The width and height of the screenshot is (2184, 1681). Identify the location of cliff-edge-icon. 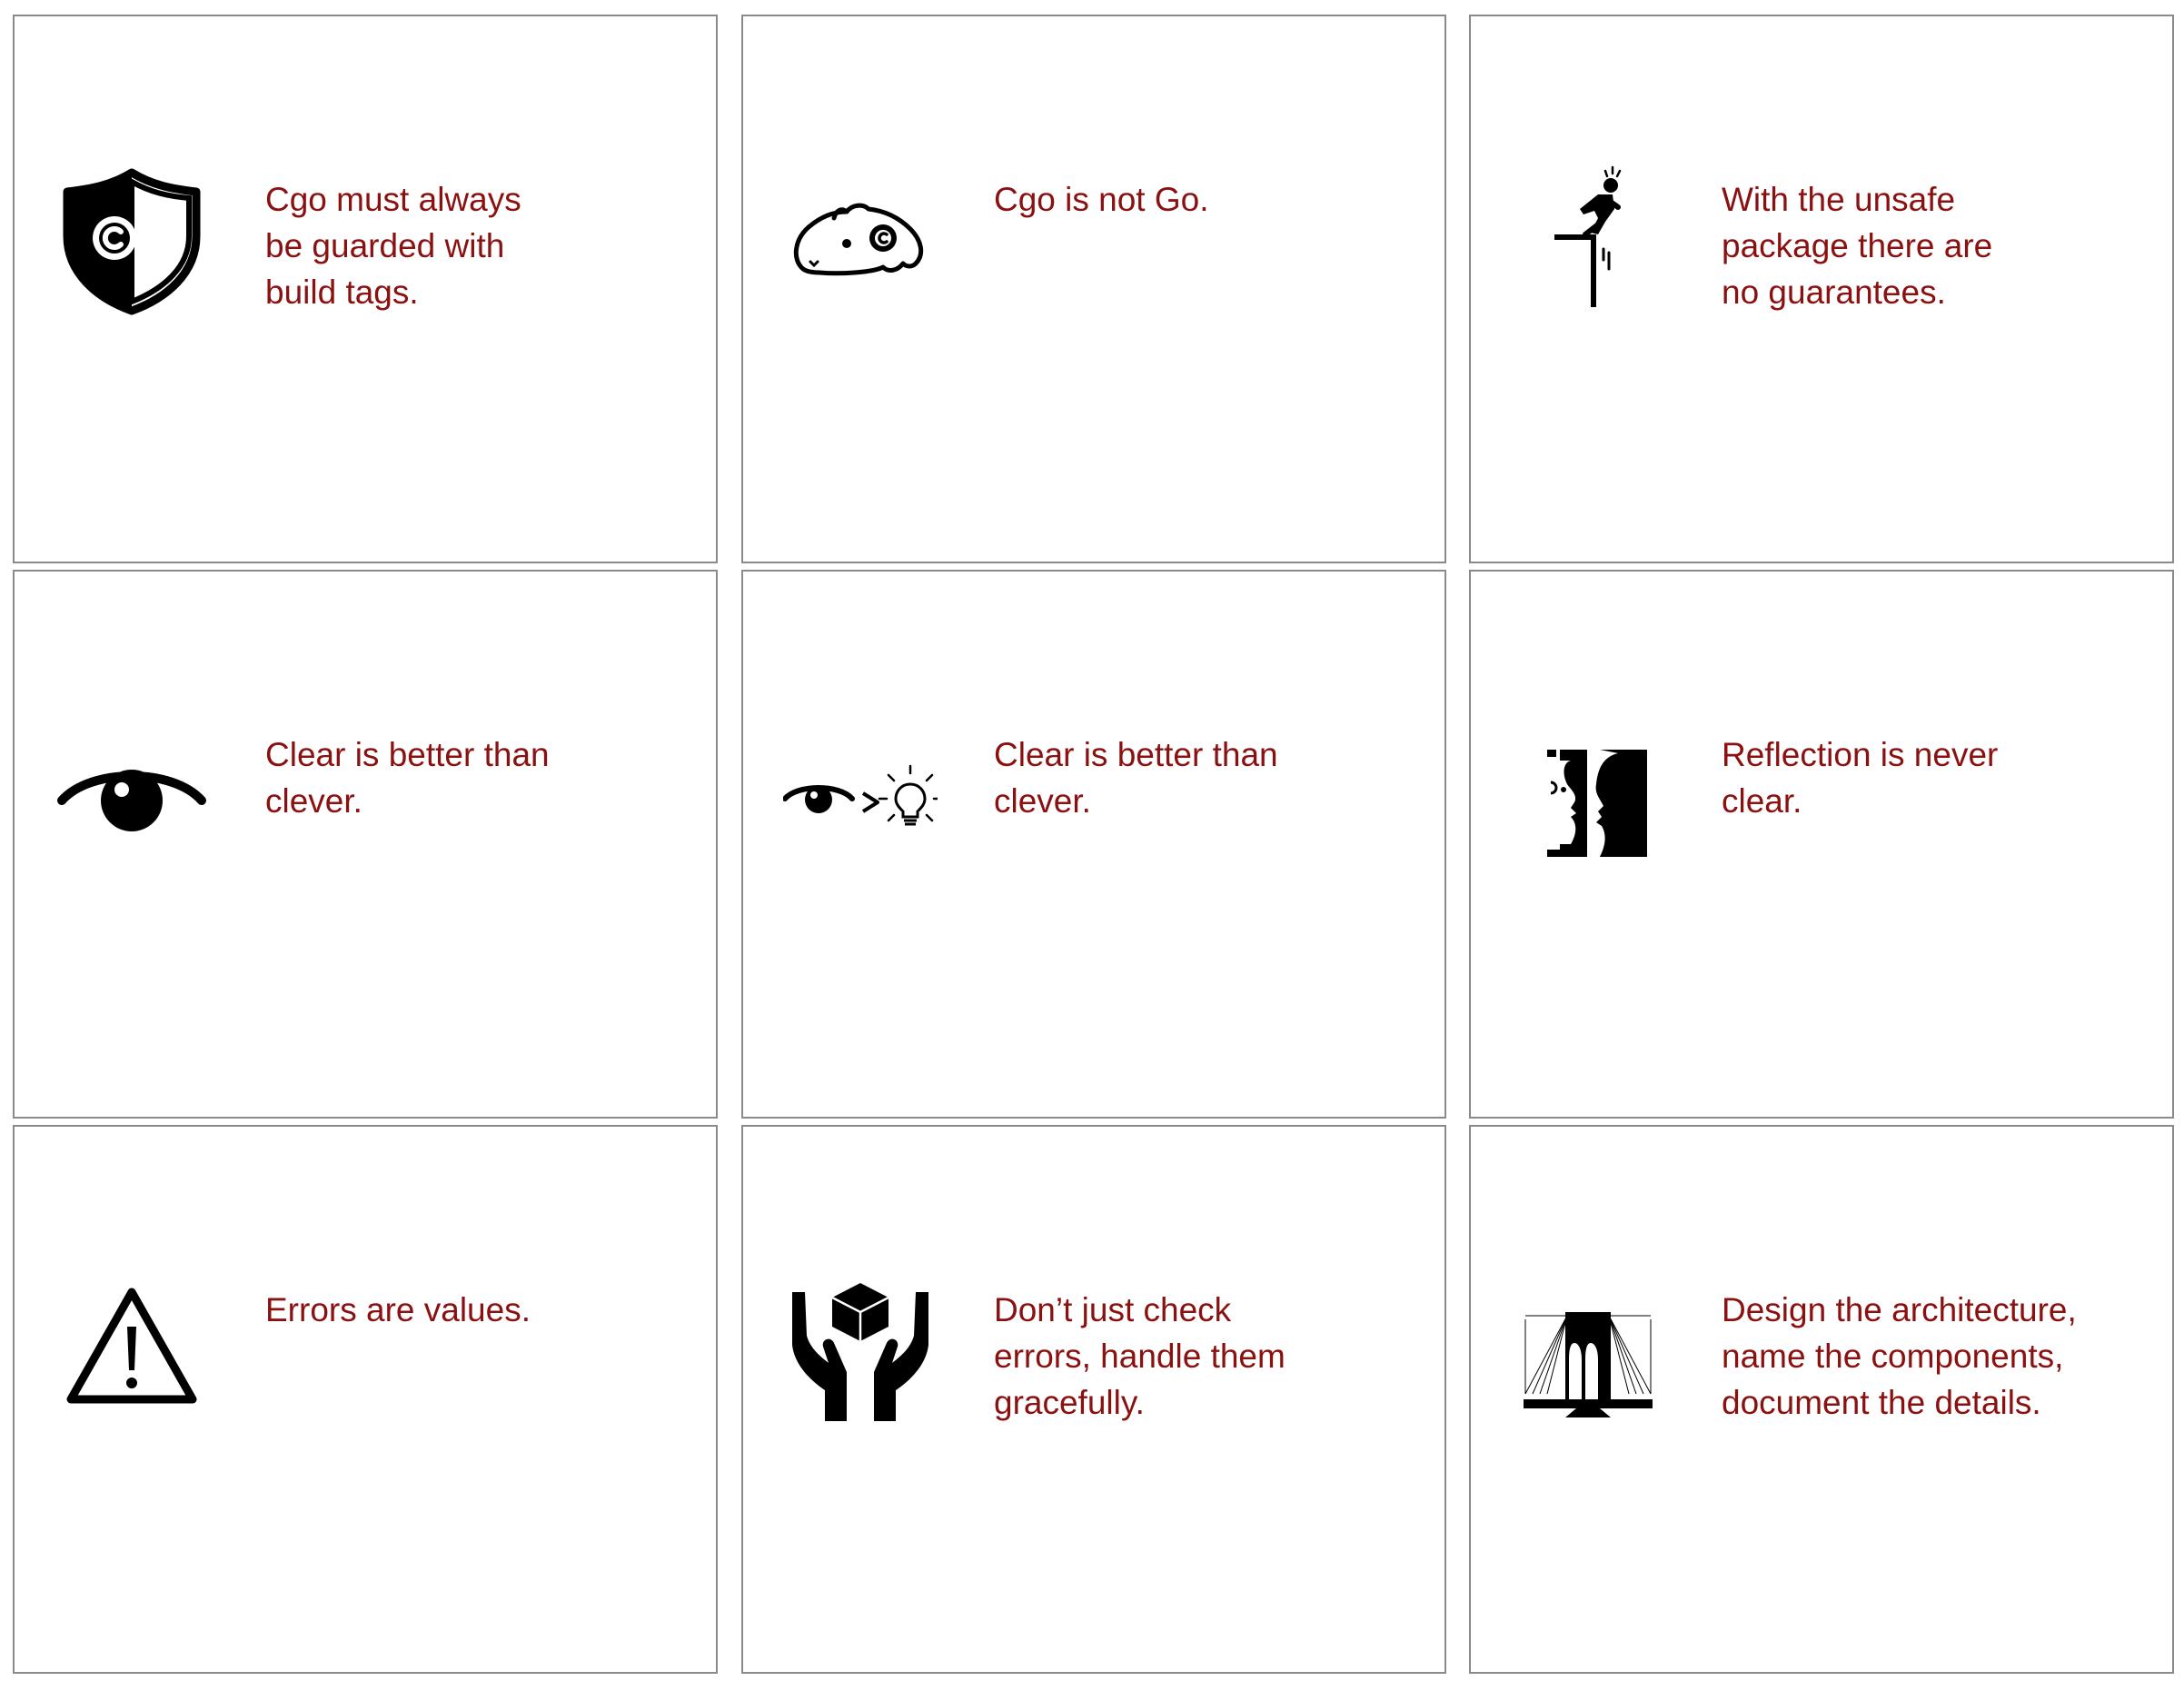
(1588, 239).